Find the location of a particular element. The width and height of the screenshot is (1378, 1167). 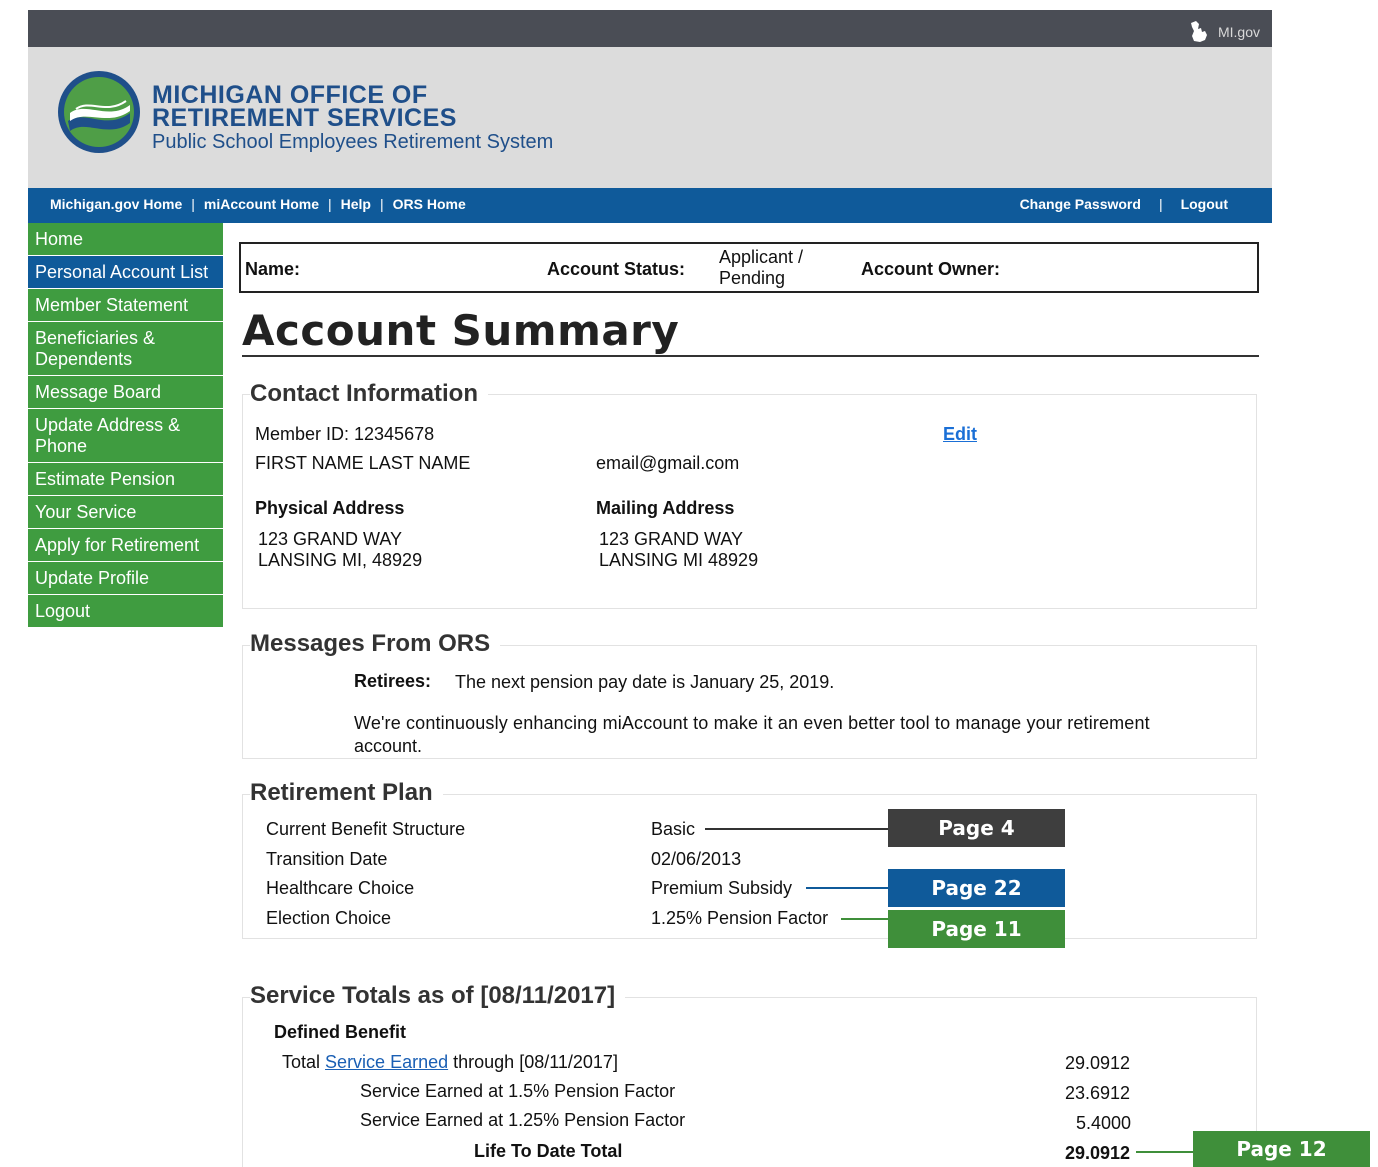

sidebar-item-home: Home is located at coordinates (125, 239).